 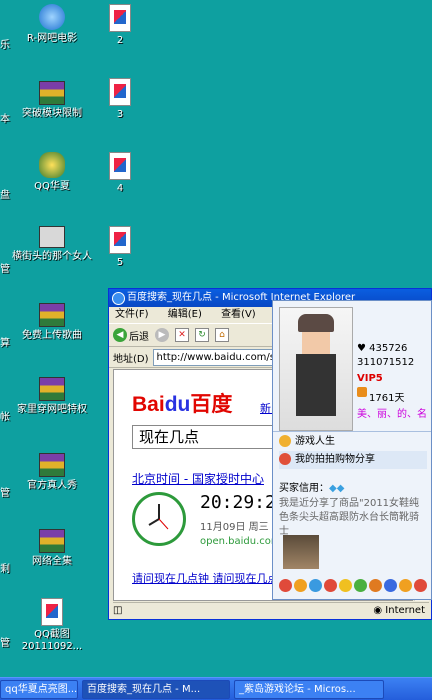 What do you see at coordinates (162, 335) in the screenshot?
I see `forward-arrow-icon: ▶` at bounding box center [162, 335].